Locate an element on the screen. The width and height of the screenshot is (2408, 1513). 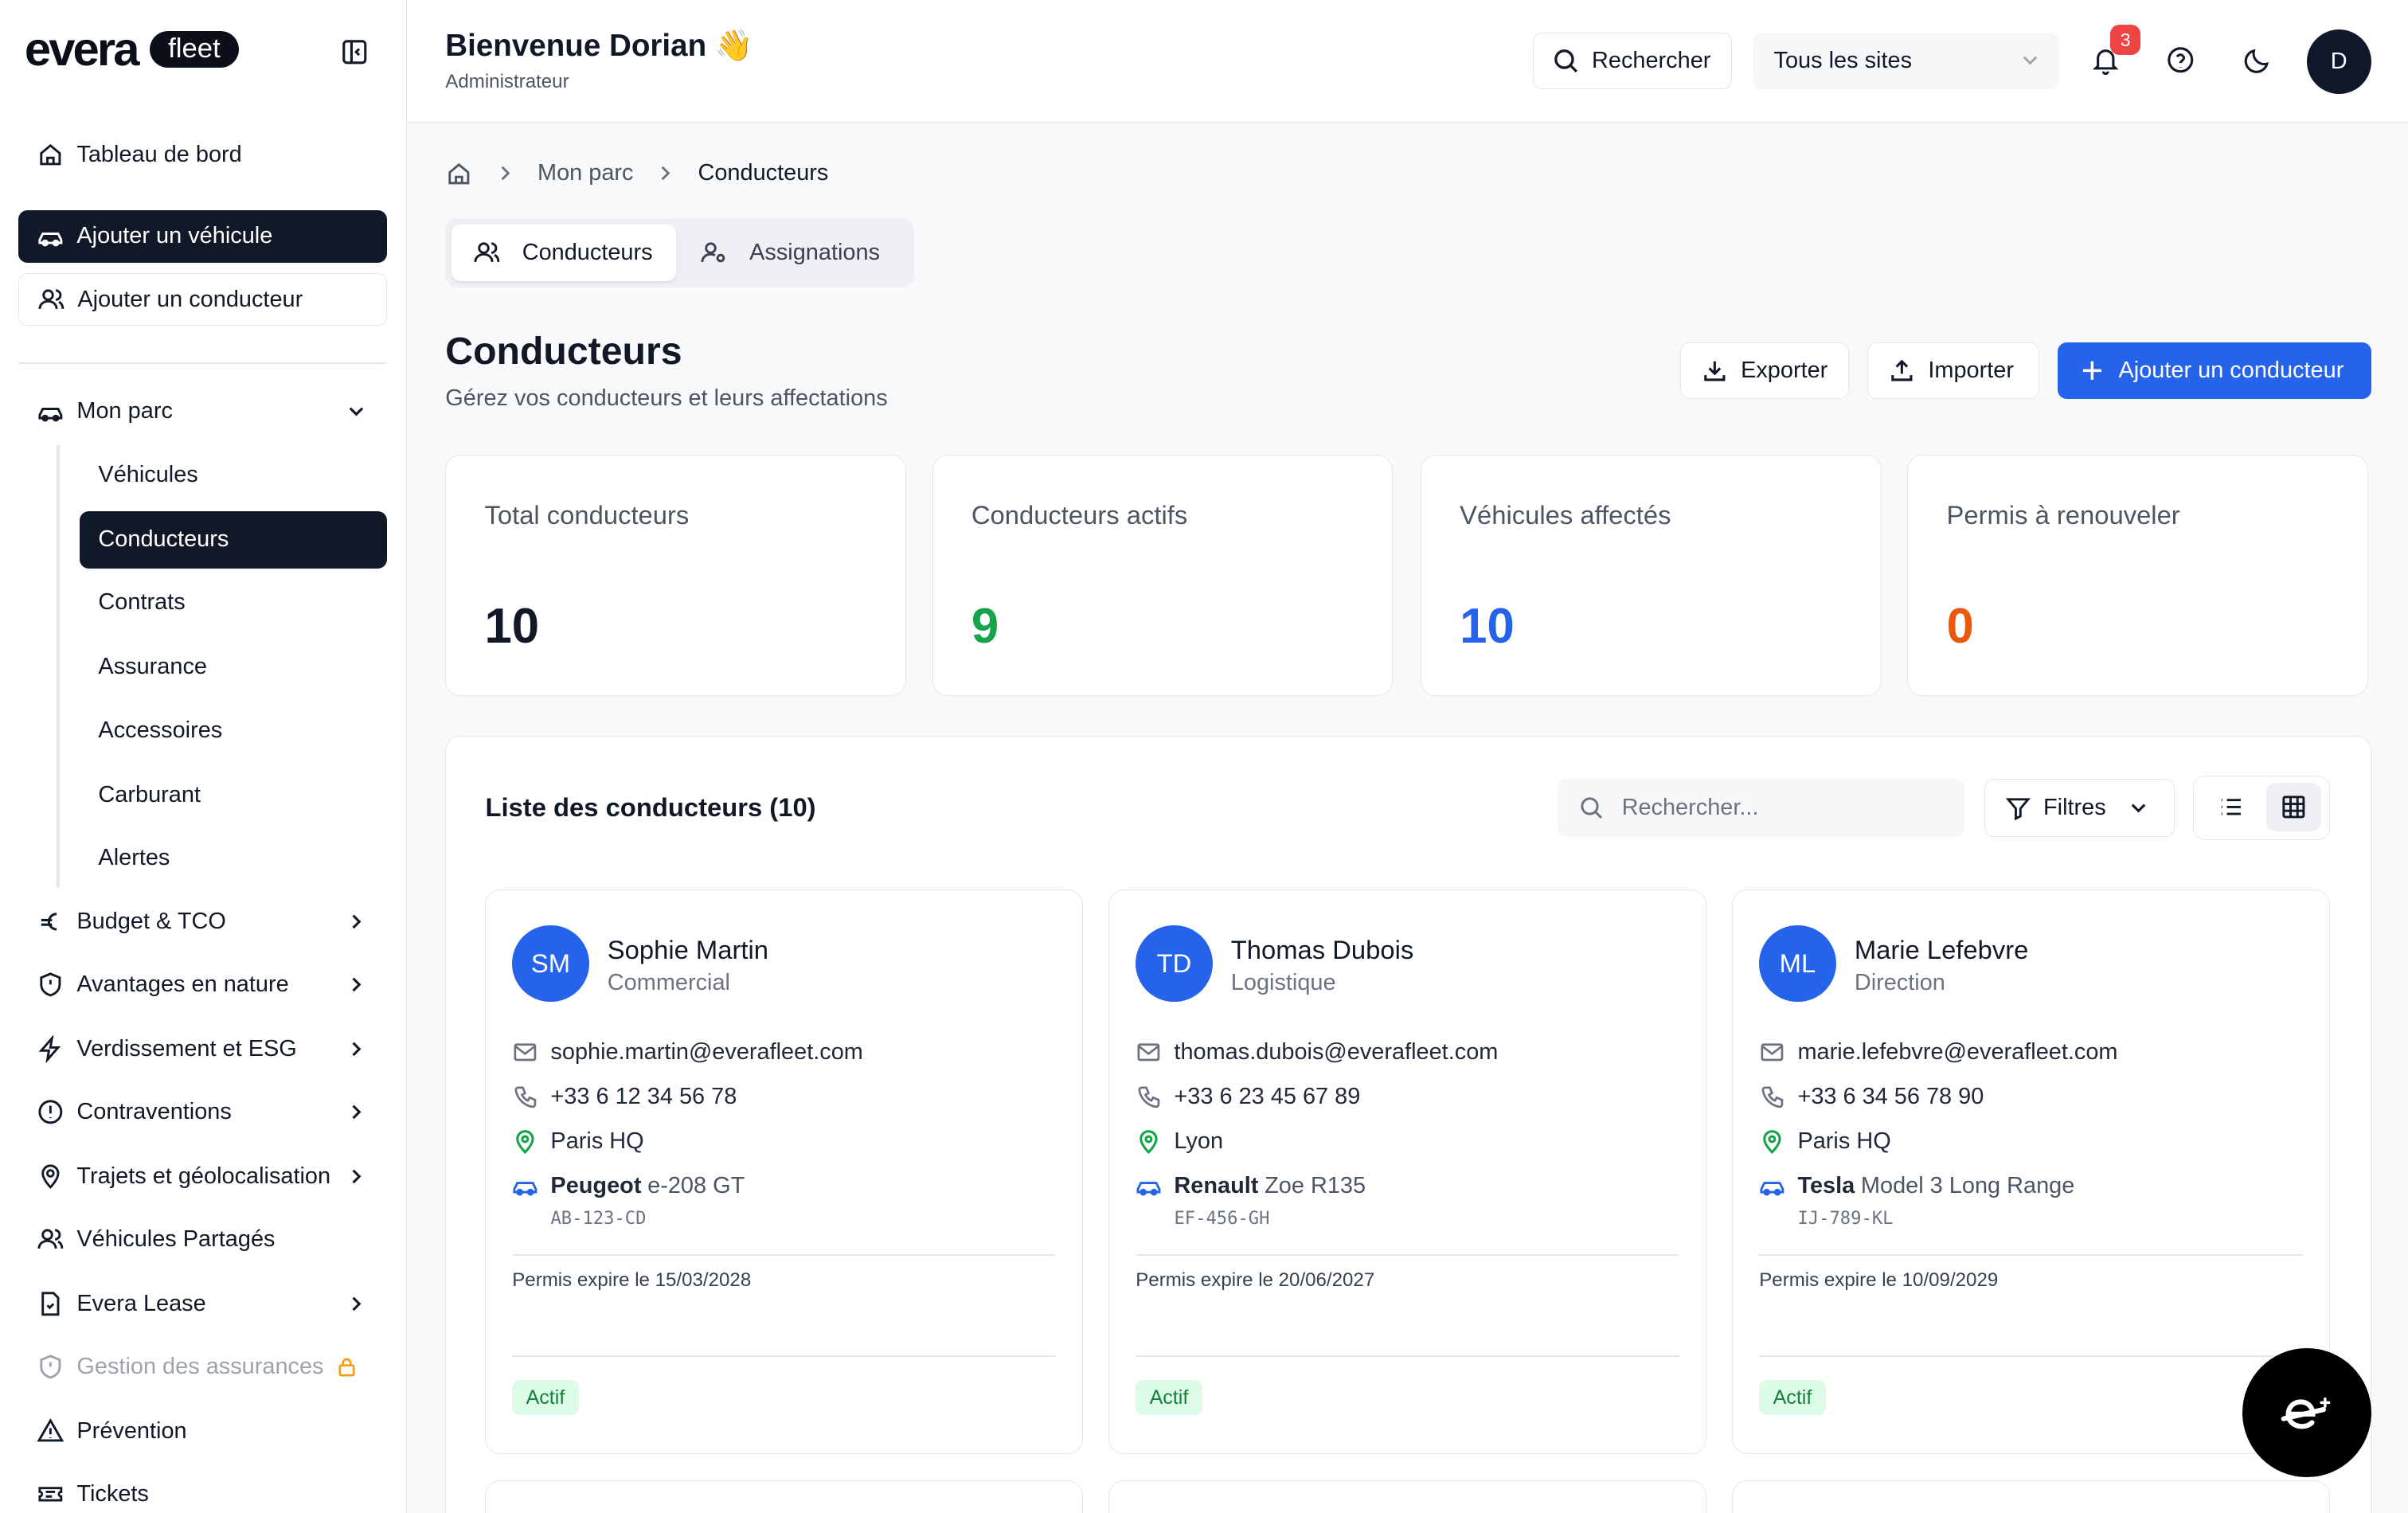
sidebar-item-benefits: Avantages en nature is located at coordinates (202, 985).